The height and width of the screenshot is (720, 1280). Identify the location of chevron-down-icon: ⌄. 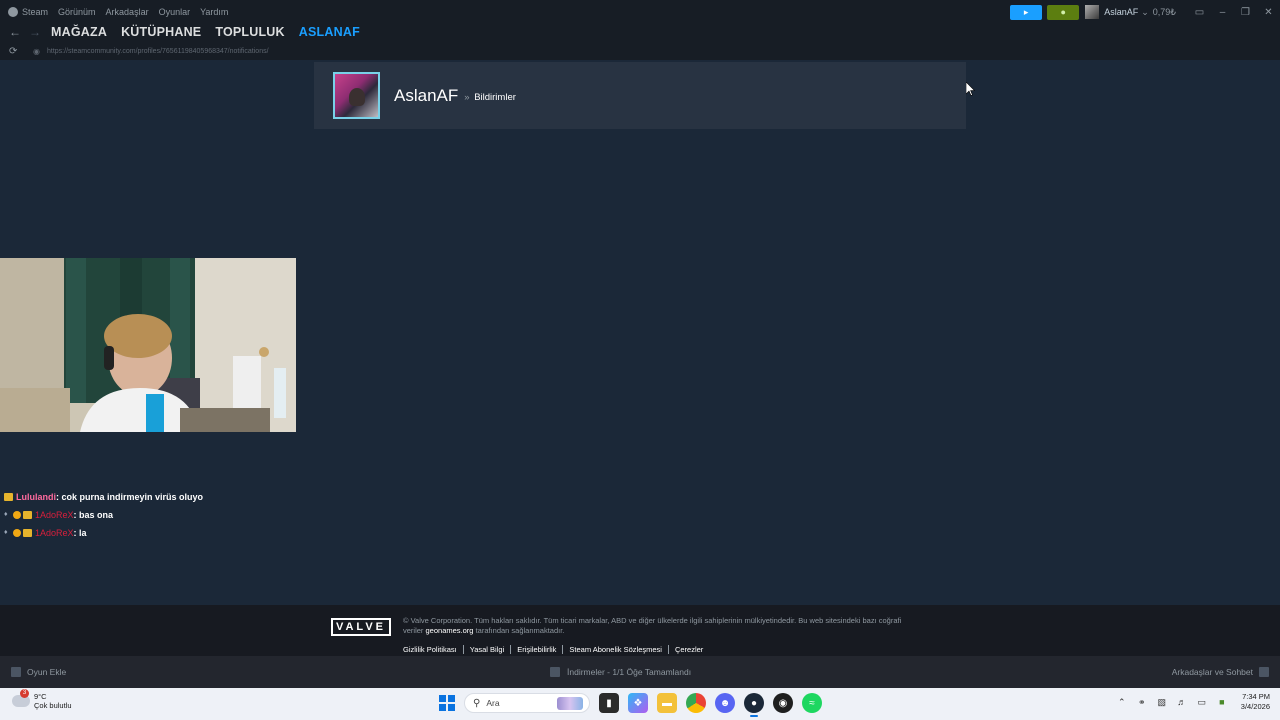
(1145, 11).